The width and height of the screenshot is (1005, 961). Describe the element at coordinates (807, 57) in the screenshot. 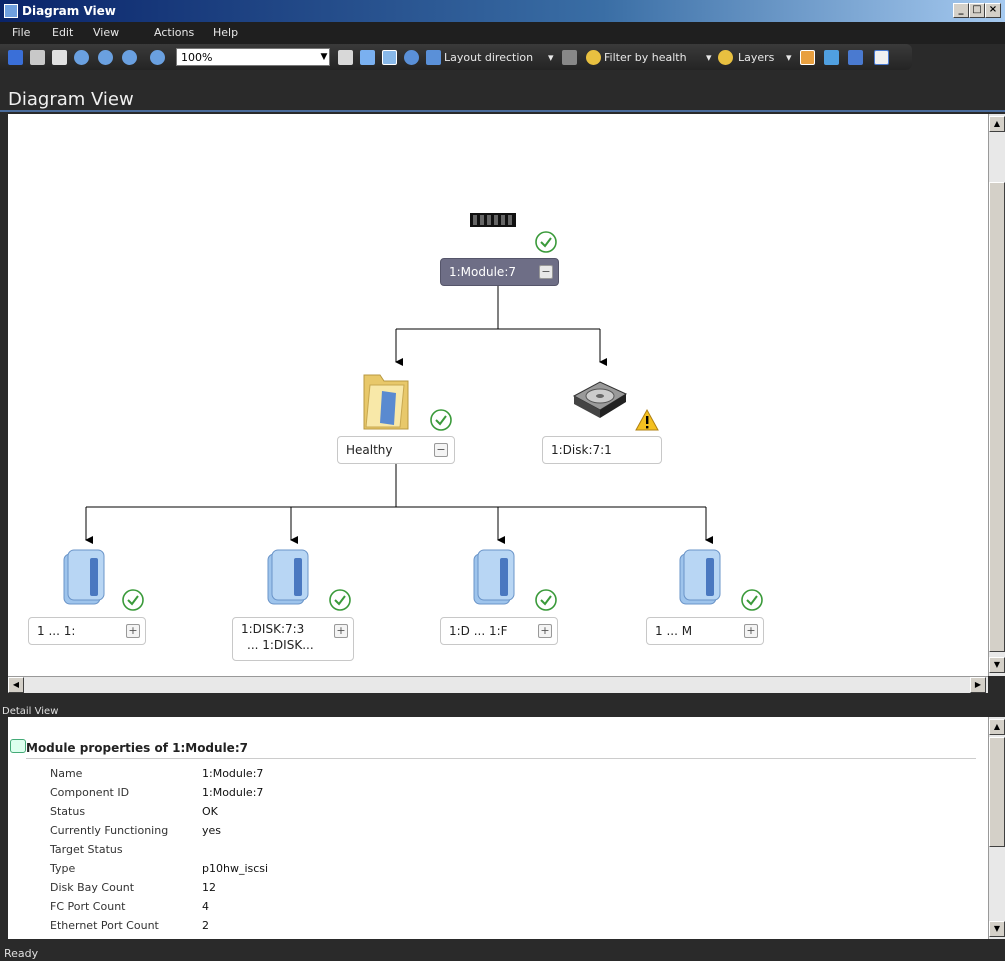

I see `highlight-icon` at that location.